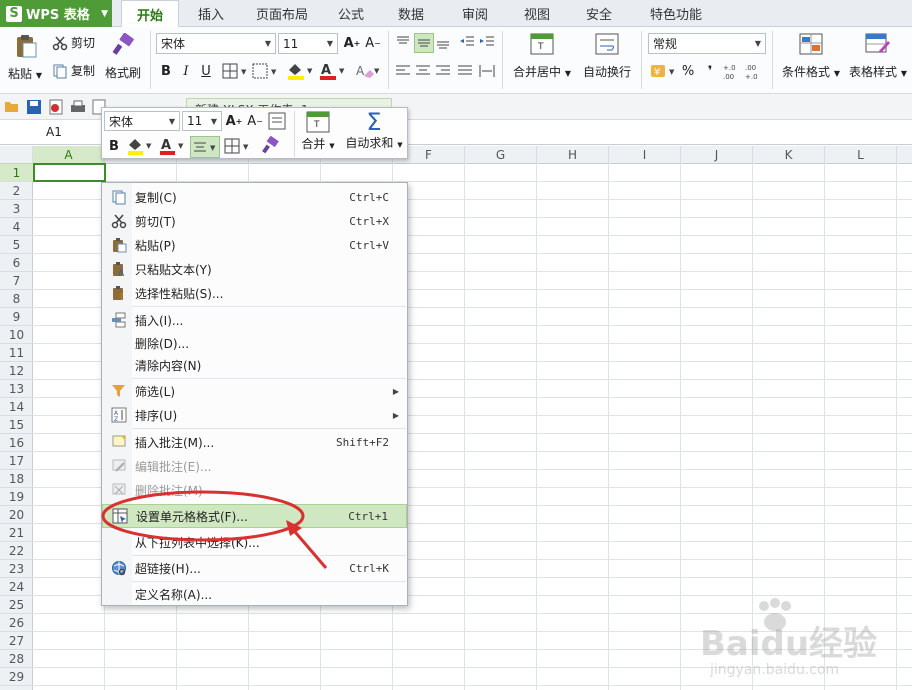 Image resolution: width=912 pixels, height=690 pixels. I want to click on column-header: L, so click(861, 155).